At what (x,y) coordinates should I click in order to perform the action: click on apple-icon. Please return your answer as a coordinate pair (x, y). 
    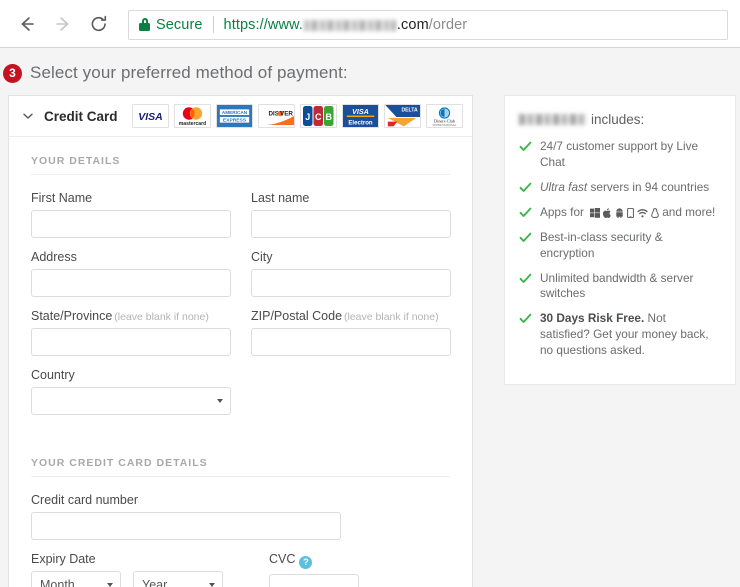
    Looking at the image, I should click on (607, 212).